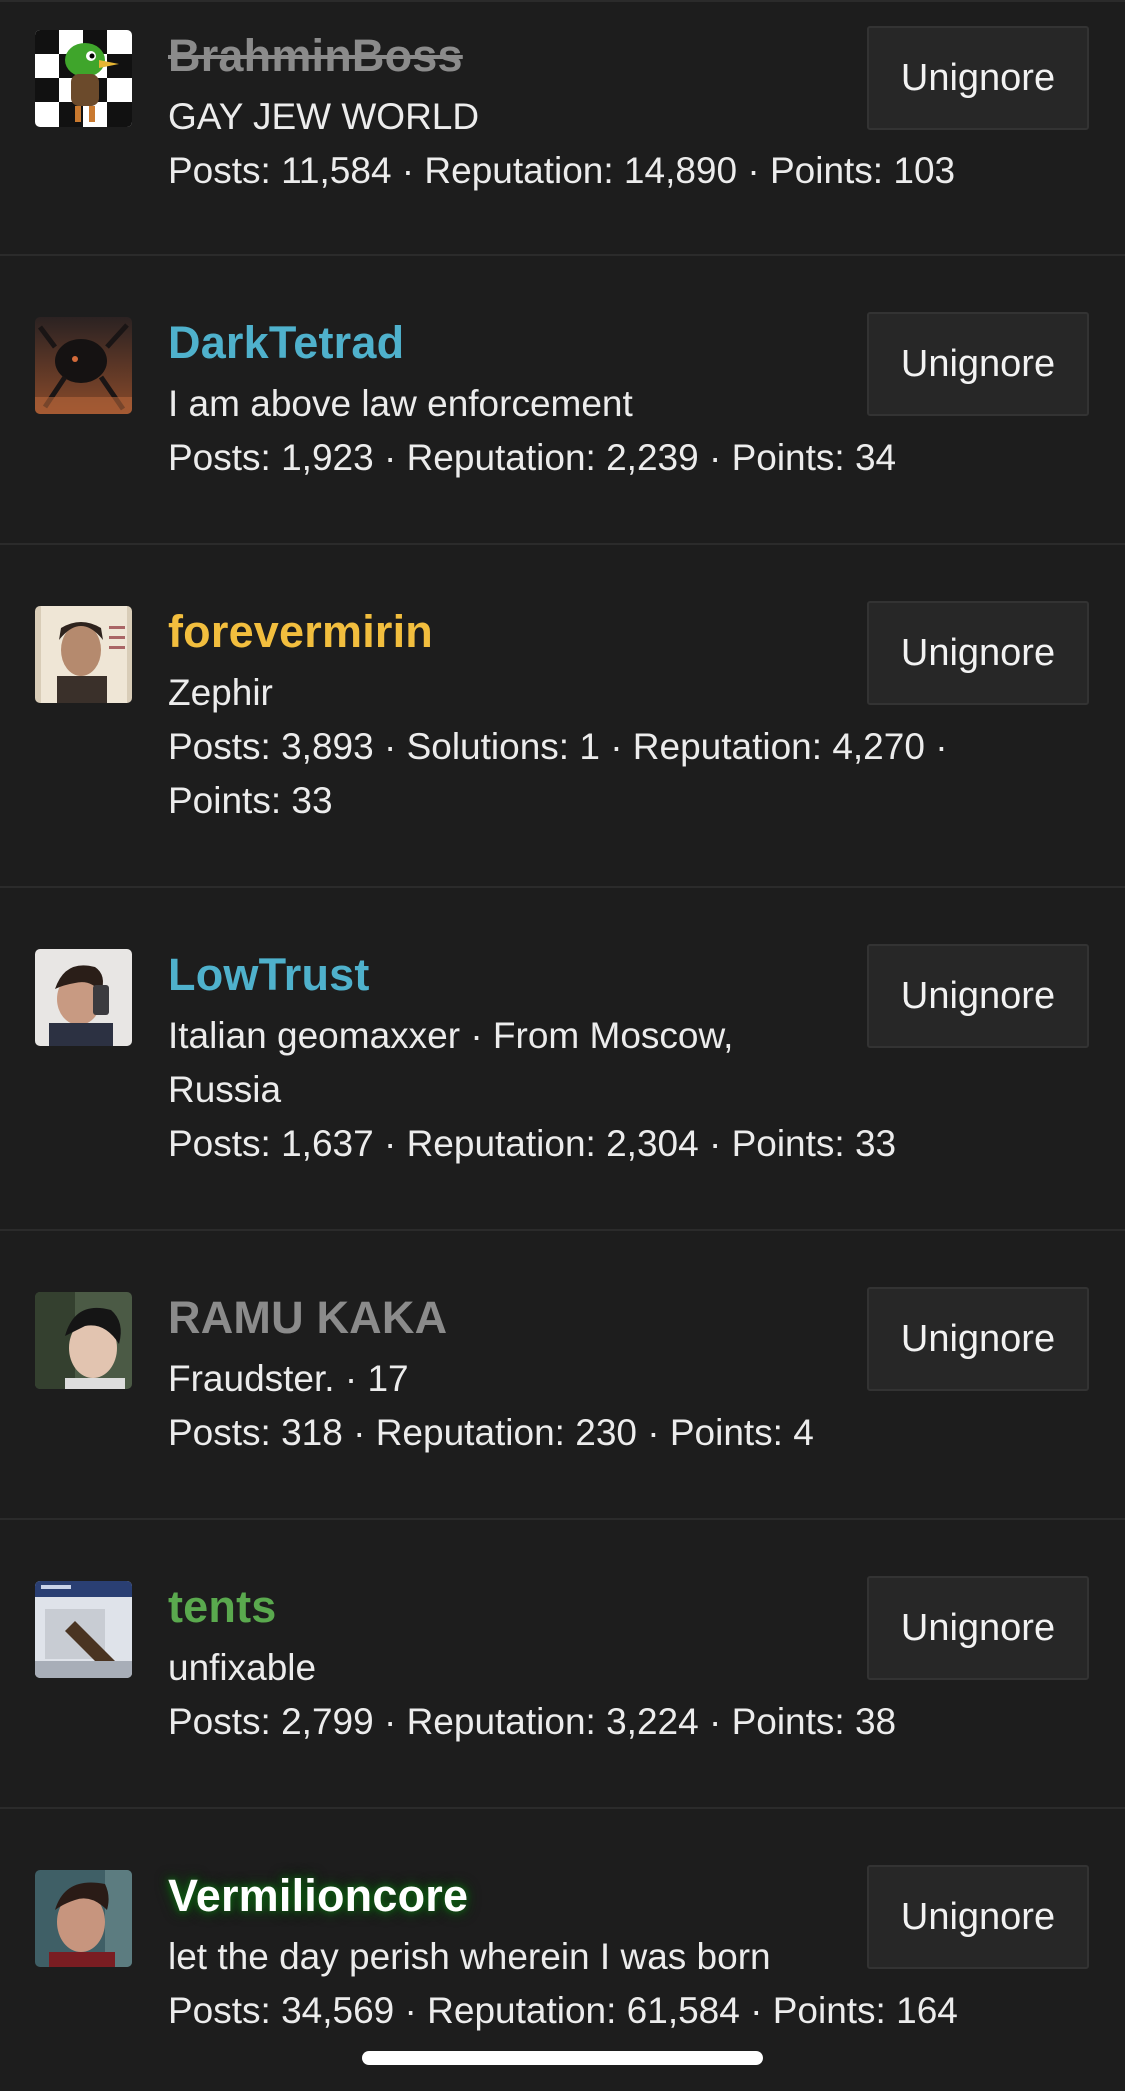 The width and height of the screenshot is (1125, 2091). Describe the element at coordinates (491, 1432) in the screenshot. I see `user-stats: Posts: 318 · Reputation: 230 · Points: 4` at that location.